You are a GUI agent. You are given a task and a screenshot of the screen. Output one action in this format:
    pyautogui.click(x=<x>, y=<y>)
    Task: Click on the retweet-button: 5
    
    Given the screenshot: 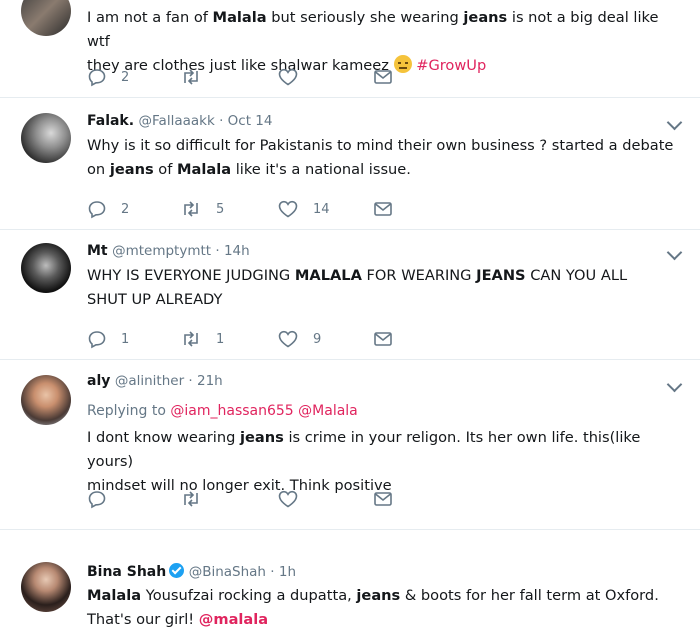 What is the action you would take?
    pyautogui.click(x=202, y=209)
    